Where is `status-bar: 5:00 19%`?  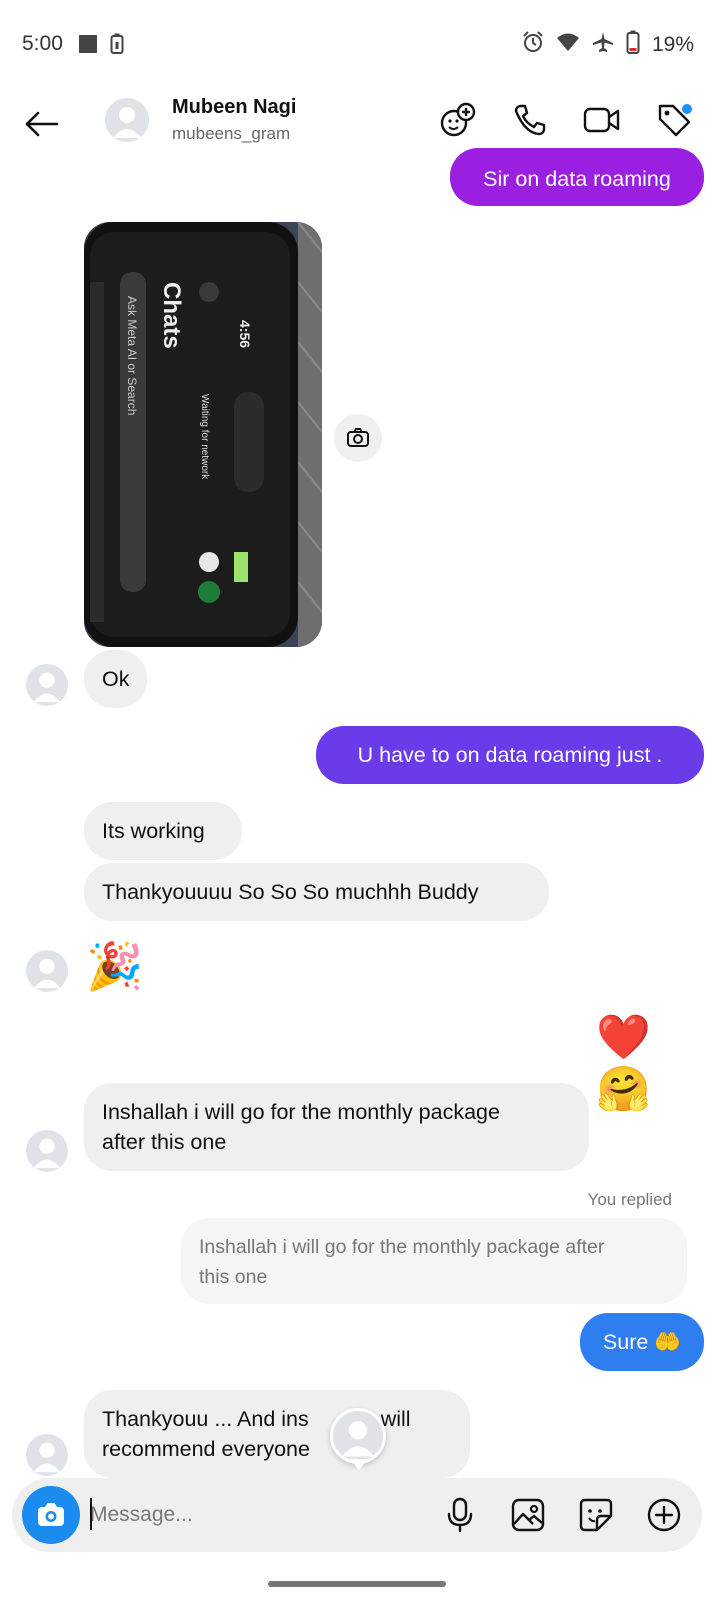
status-bar: 5:00 19% is located at coordinates (357, 45).